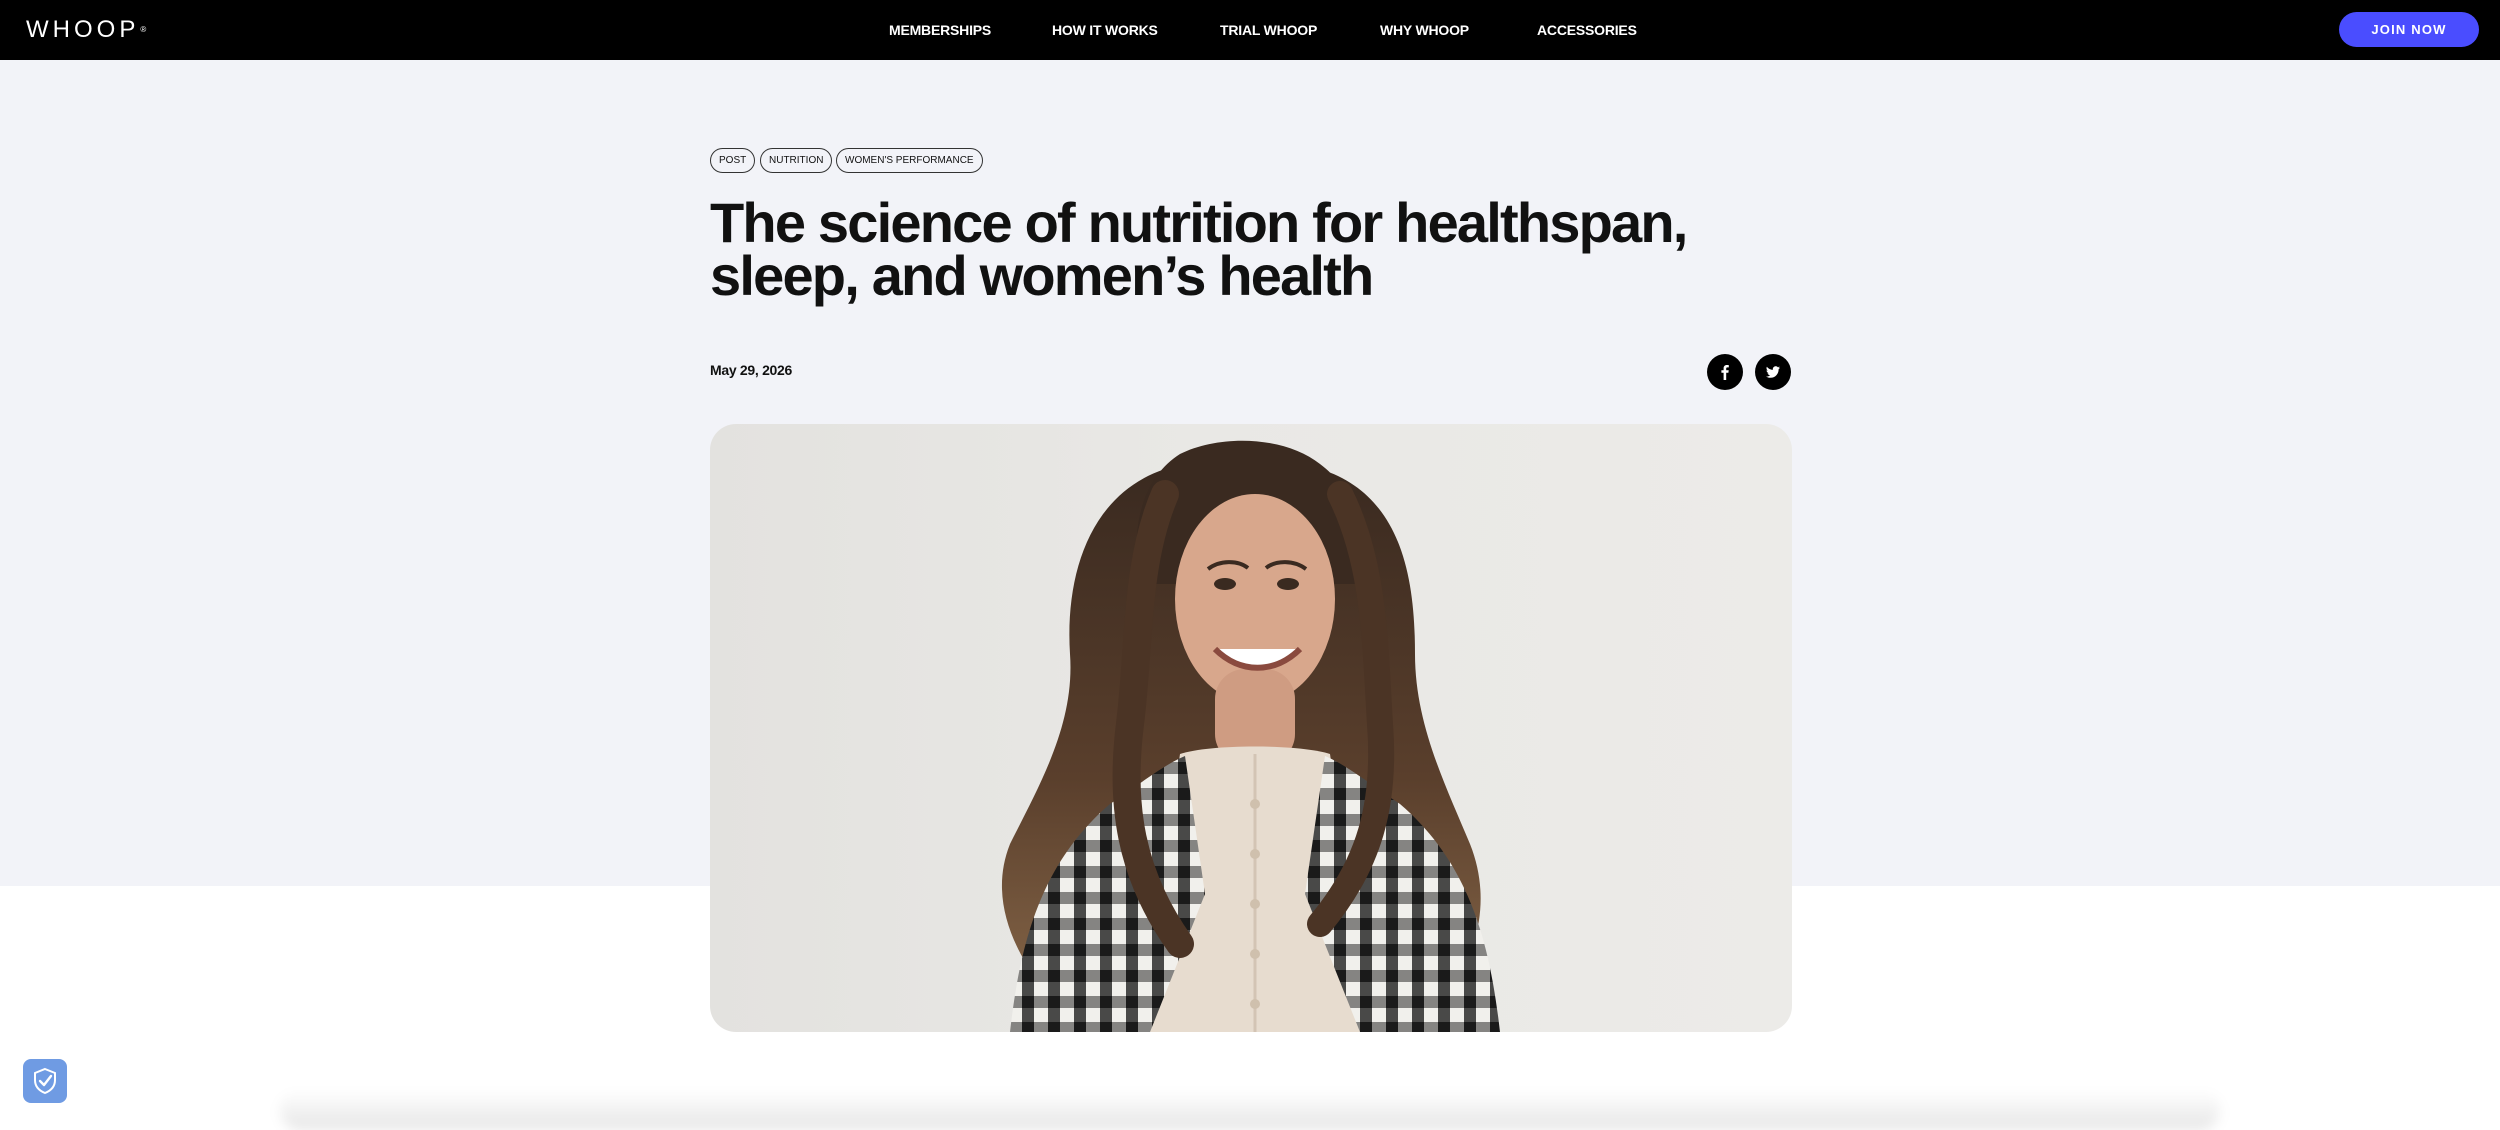  I want to click on twitter-icon, so click(1773, 372).